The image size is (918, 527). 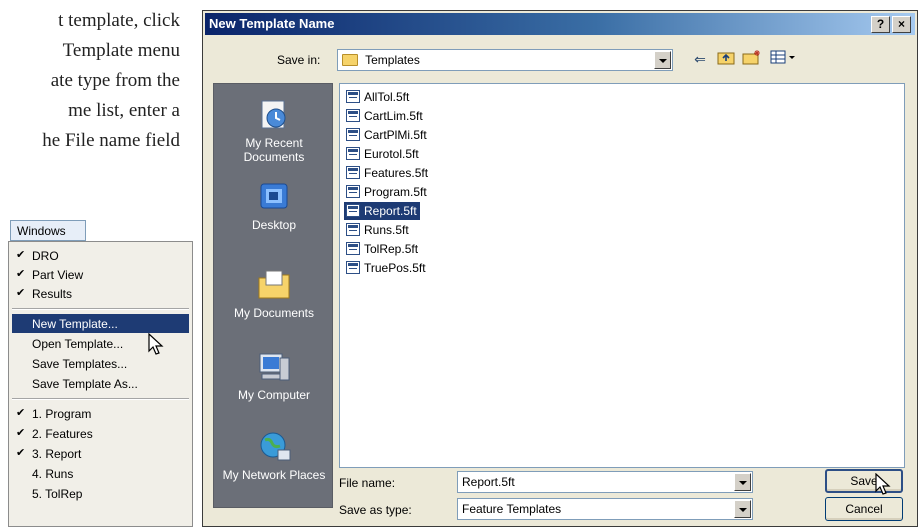 I want to click on list-item-selected: Report.5ft, so click(x=382, y=211).